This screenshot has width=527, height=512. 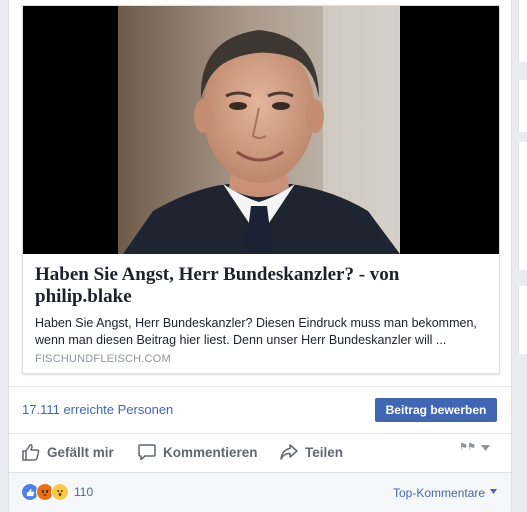 What do you see at coordinates (103, 359) in the screenshot?
I see `link-domain: FISCHUNDFLEISCH.COM` at bounding box center [103, 359].